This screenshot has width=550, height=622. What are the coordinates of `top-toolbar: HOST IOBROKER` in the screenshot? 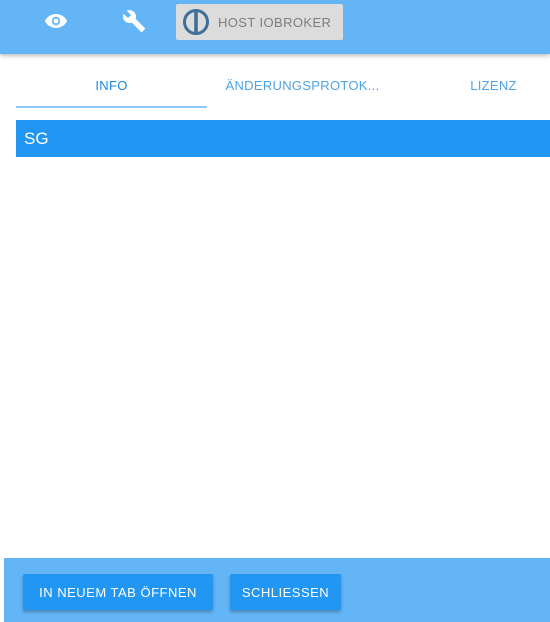 It's located at (275, 27).